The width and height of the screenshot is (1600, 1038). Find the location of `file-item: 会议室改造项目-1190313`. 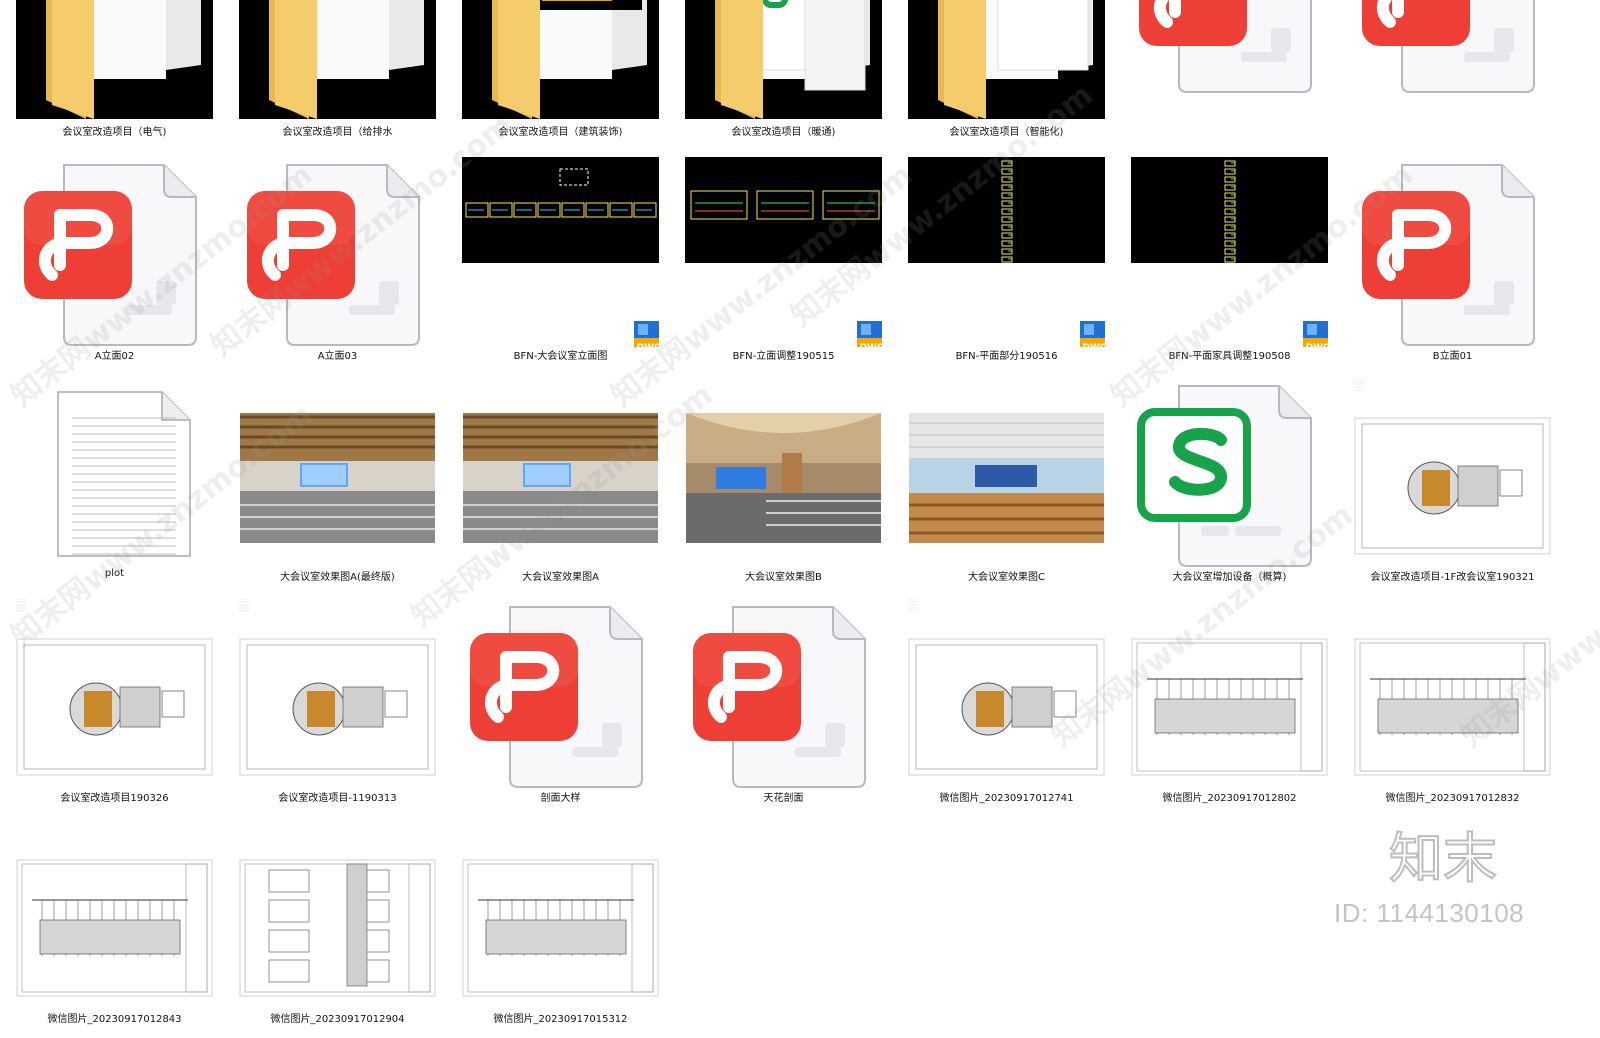

file-item: 会议室改造项目-1190313 is located at coordinates (337, 708).